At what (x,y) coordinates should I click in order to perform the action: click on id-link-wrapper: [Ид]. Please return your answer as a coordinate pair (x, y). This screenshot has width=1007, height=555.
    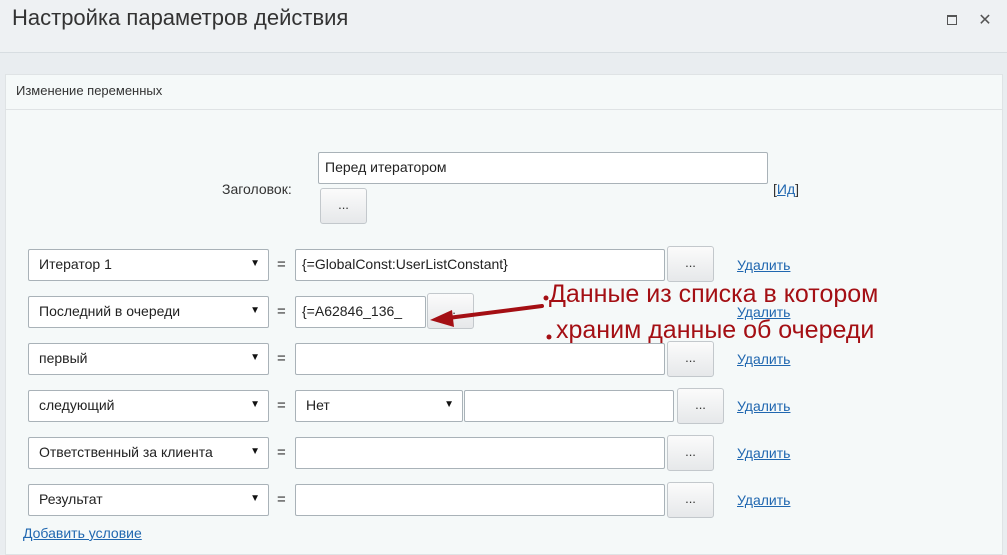
    Looking at the image, I should click on (786, 189).